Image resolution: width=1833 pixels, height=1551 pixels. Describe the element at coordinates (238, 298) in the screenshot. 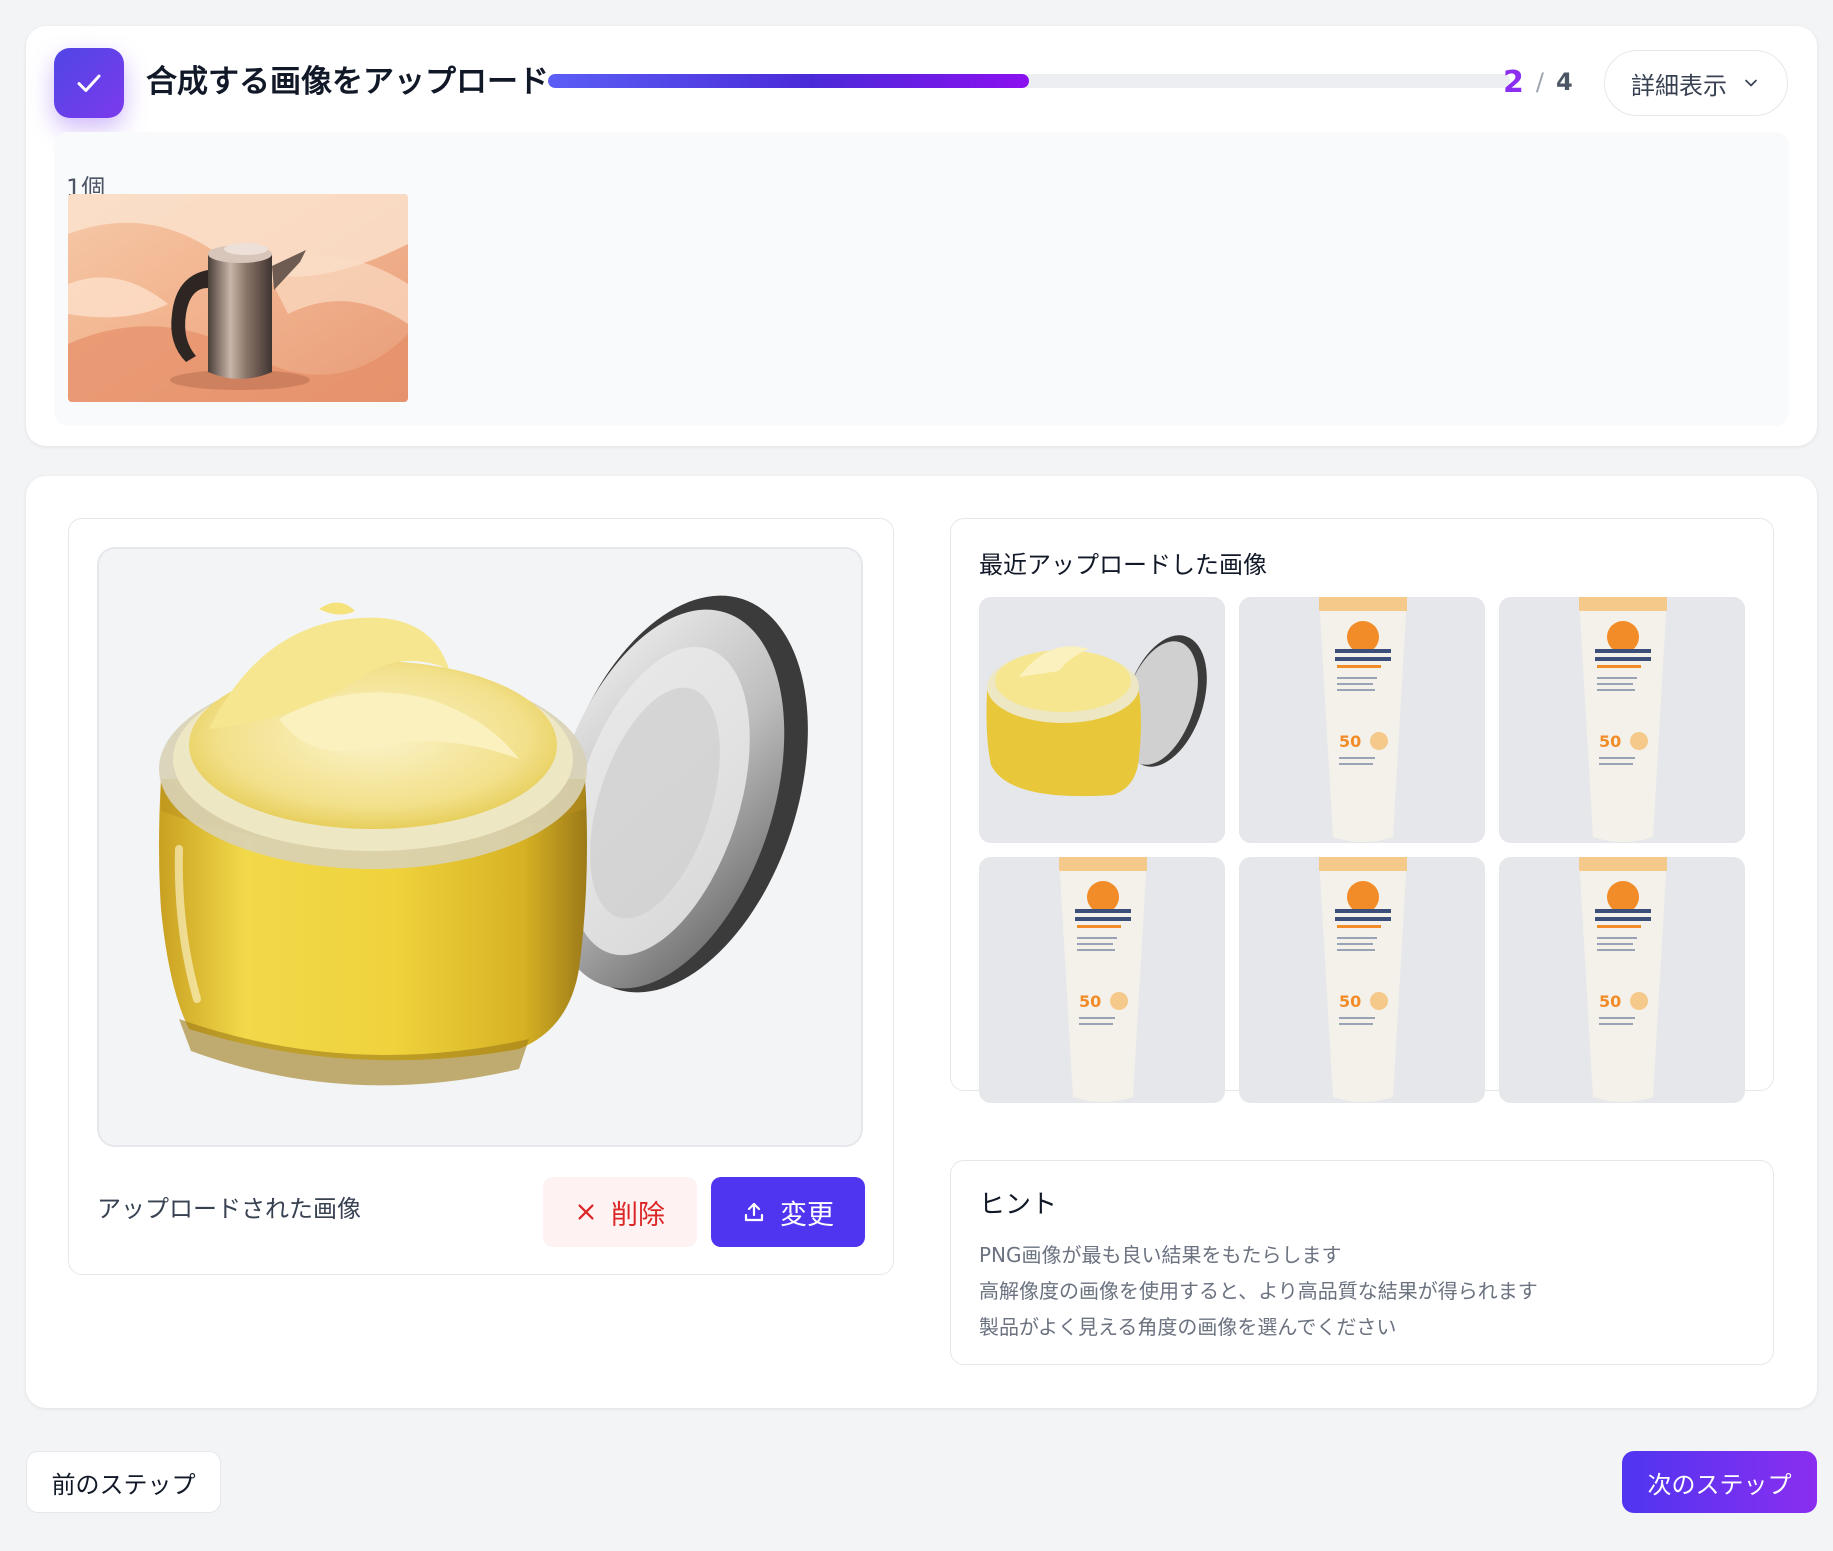

I see `uploaded-kettle-thumbnail` at that location.